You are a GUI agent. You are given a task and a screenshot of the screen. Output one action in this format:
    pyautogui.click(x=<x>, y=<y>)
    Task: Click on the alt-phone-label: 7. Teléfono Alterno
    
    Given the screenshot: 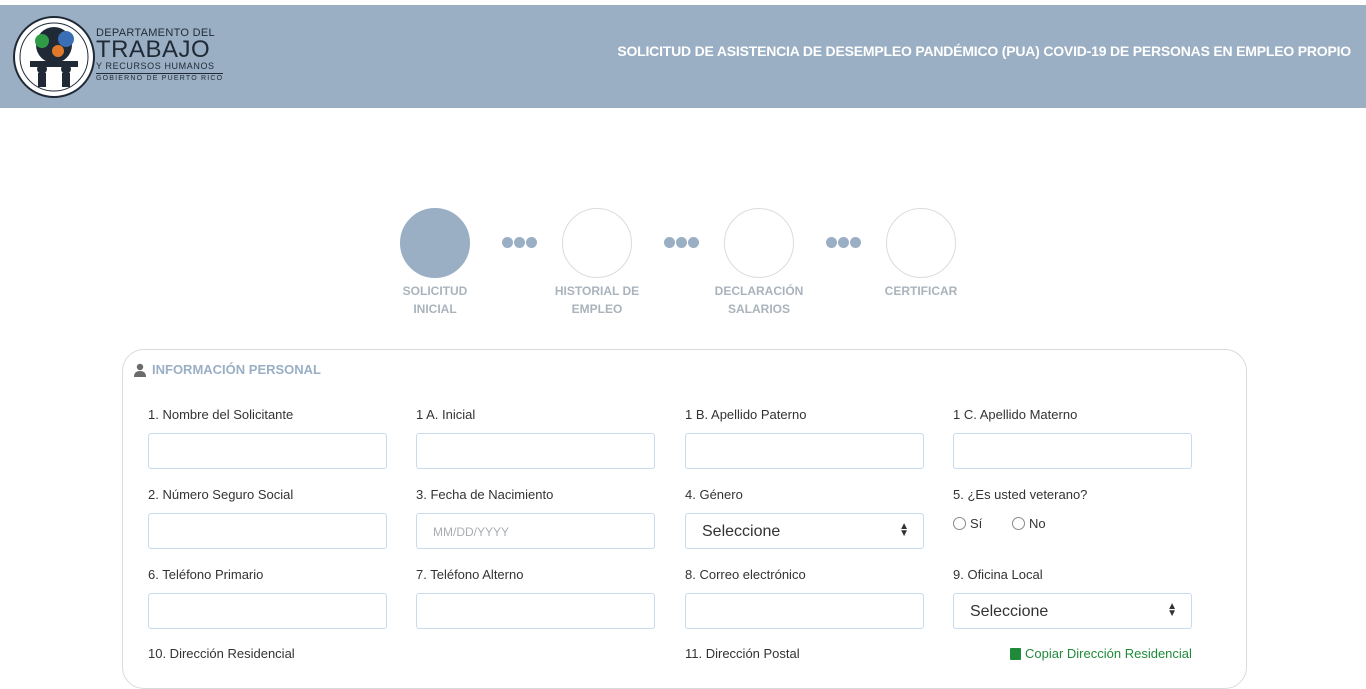 What is the action you would take?
    pyautogui.click(x=470, y=574)
    